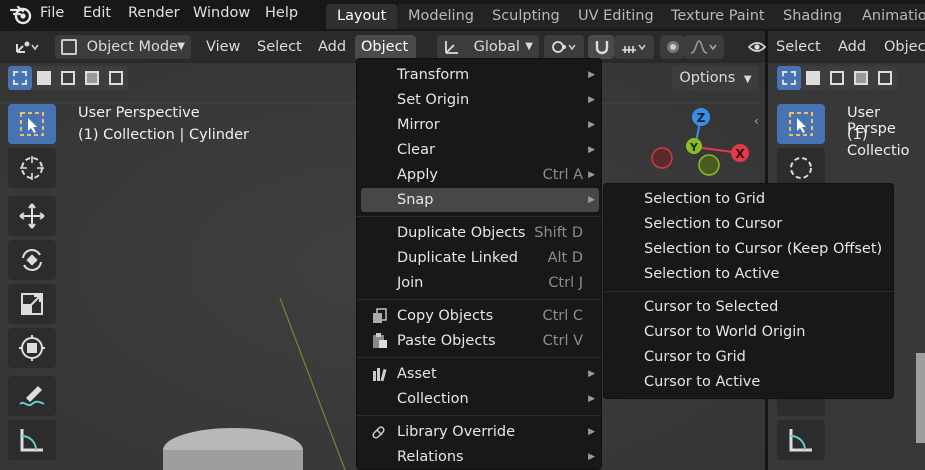  I want to click on tool-select-box, so click(32, 124).